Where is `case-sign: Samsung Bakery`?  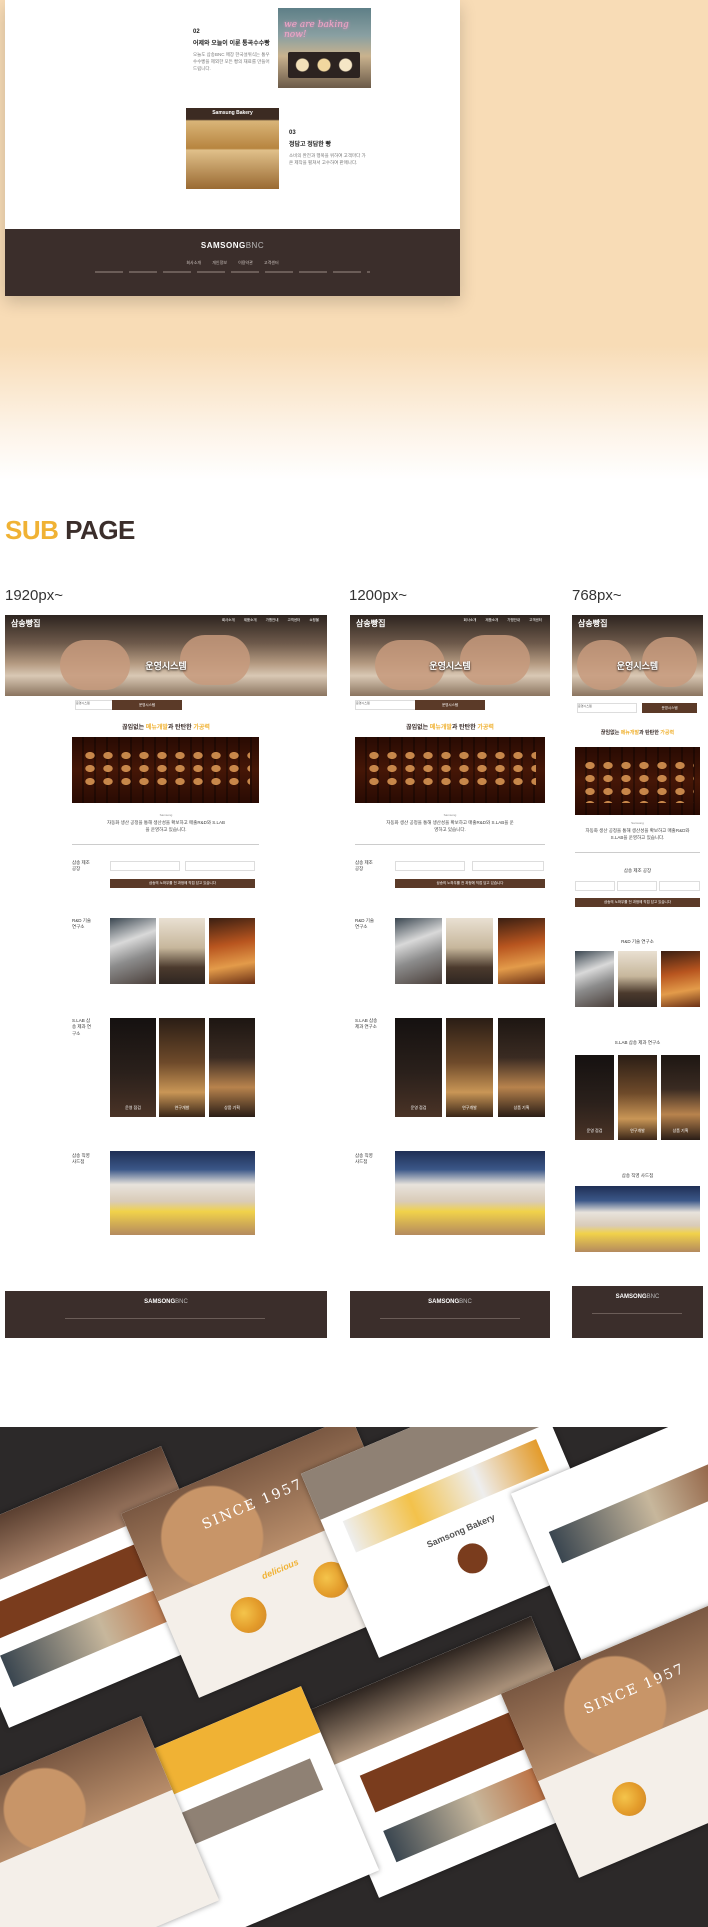 case-sign: Samsung Bakery is located at coordinates (232, 113).